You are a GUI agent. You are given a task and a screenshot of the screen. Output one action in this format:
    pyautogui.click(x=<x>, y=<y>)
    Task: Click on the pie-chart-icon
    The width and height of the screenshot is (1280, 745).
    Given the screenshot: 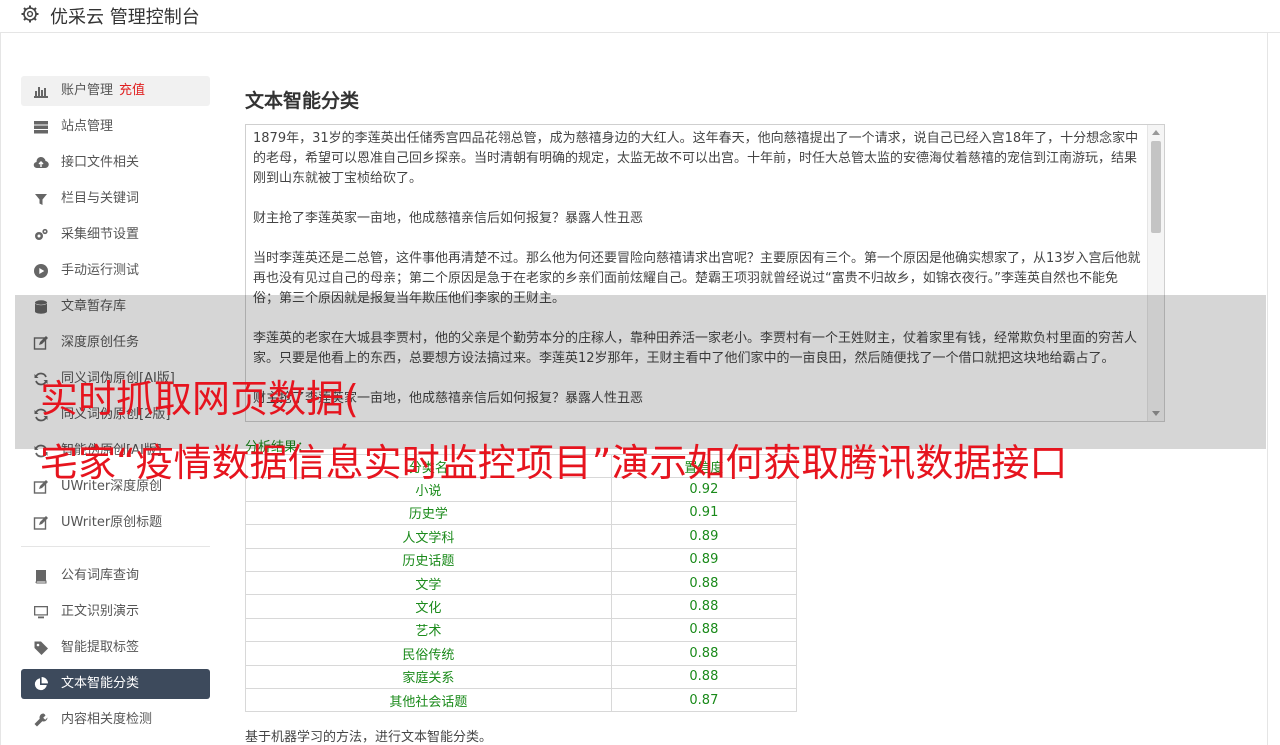 What is the action you would take?
    pyautogui.click(x=41, y=684)
    